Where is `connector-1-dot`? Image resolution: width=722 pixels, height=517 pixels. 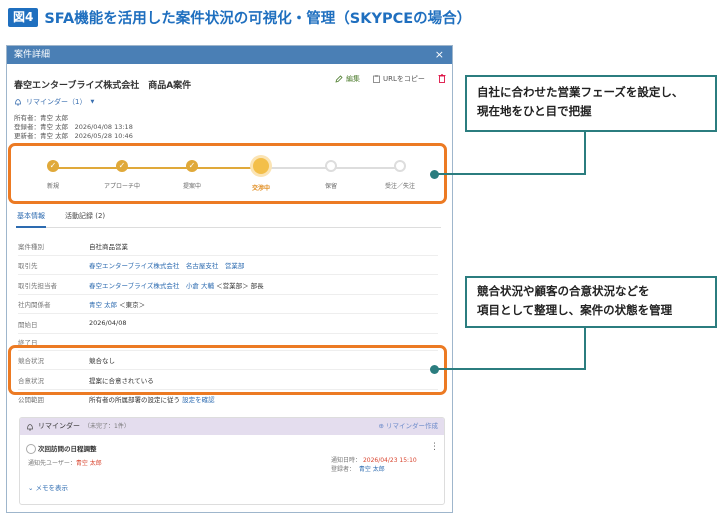 connector-1-dot is located at coordinates (434, 174).